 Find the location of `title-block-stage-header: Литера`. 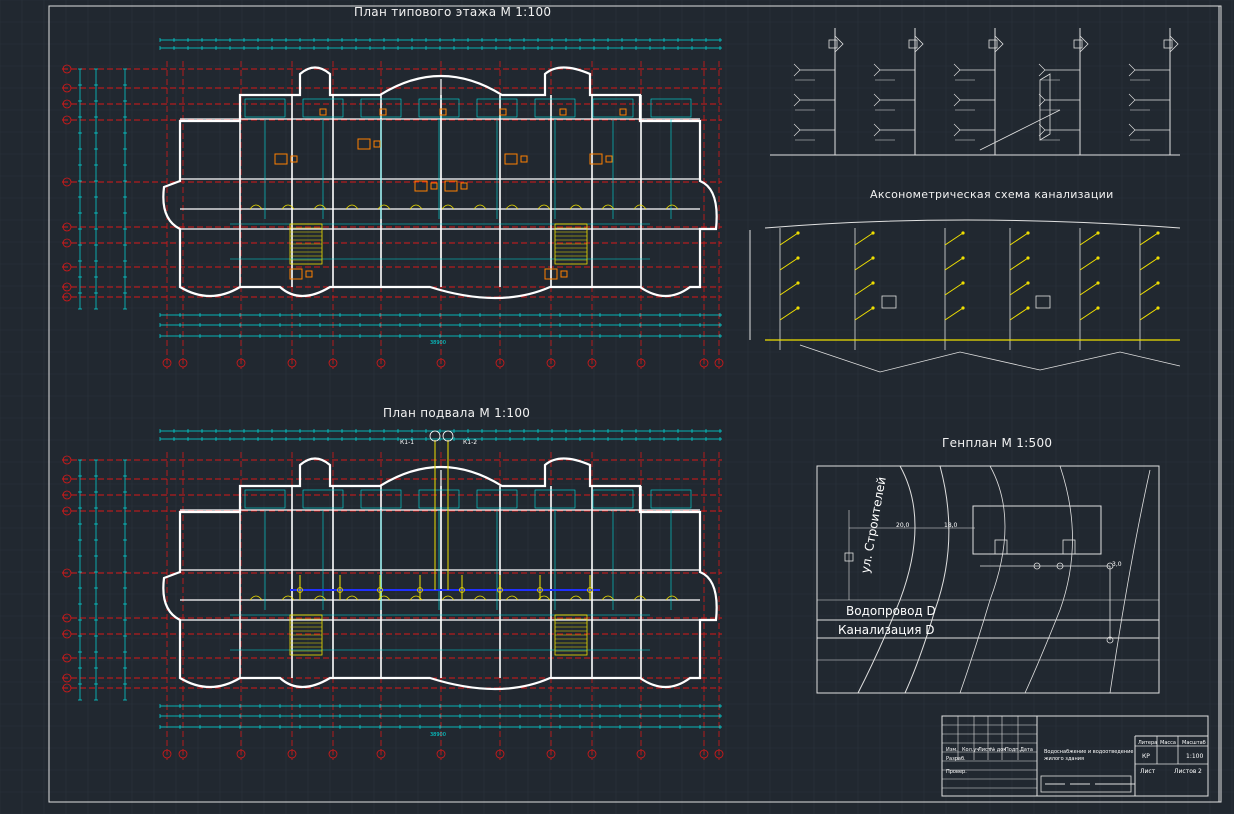

title-block-stage-header: Литера is located at coordinates (1148, 743).